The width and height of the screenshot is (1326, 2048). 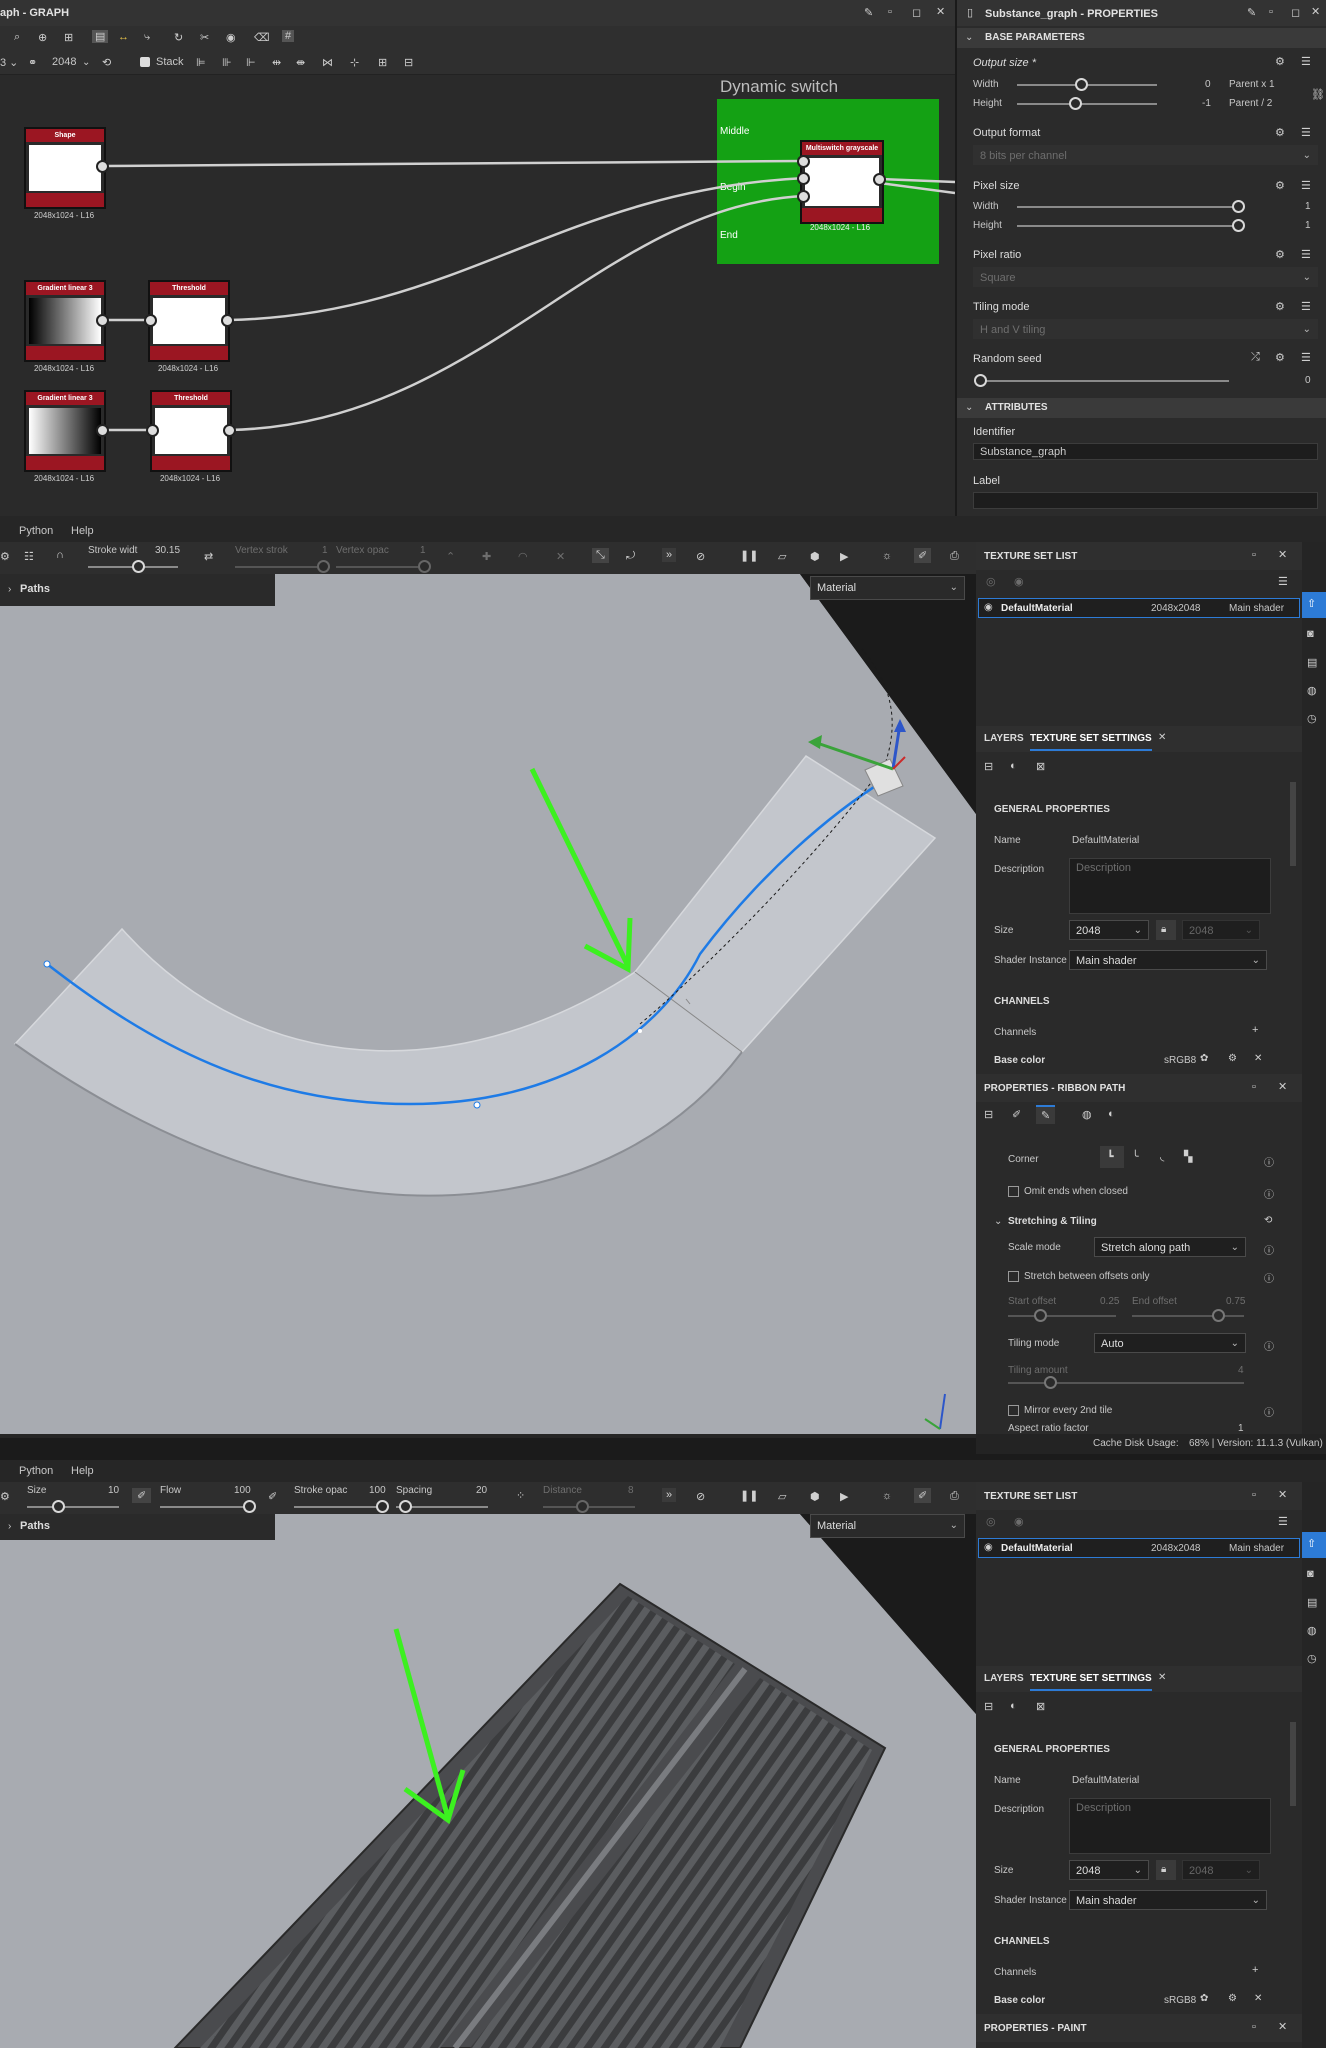 What do you see at coordinates (1112, 1157) in the screenshot?
I see `corner-square-button: ┗` at bounding box center [1112, 1157].